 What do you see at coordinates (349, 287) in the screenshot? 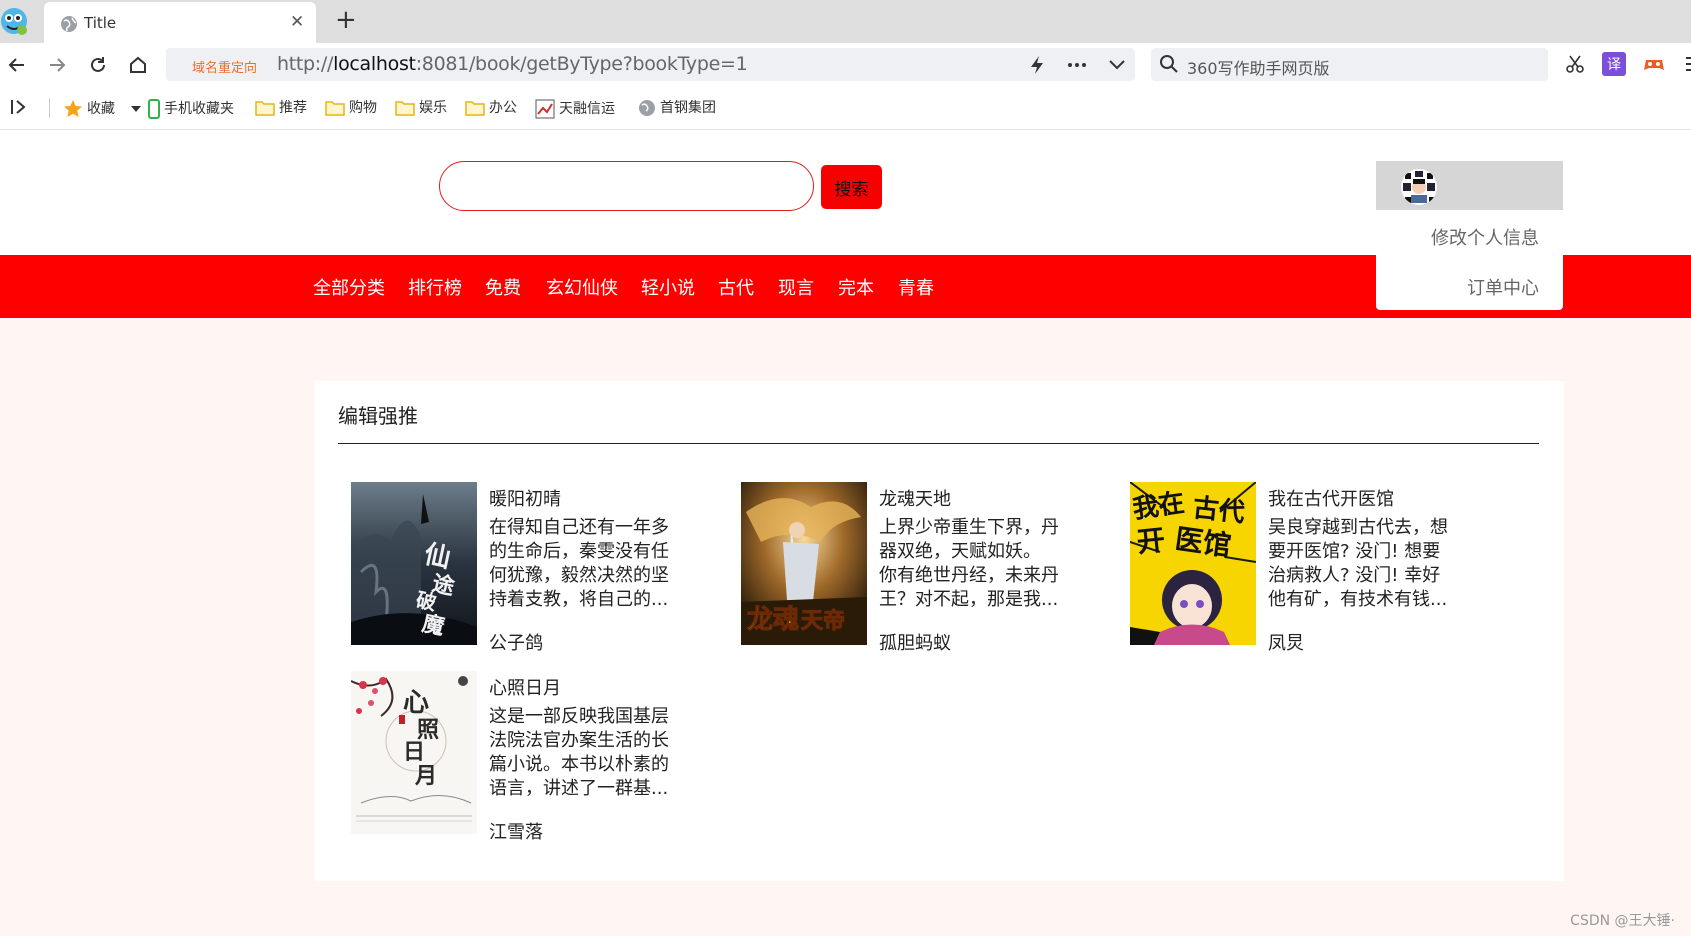
I see `nav-item-all-categories: 全部分类` at bounding box center [349, 287].